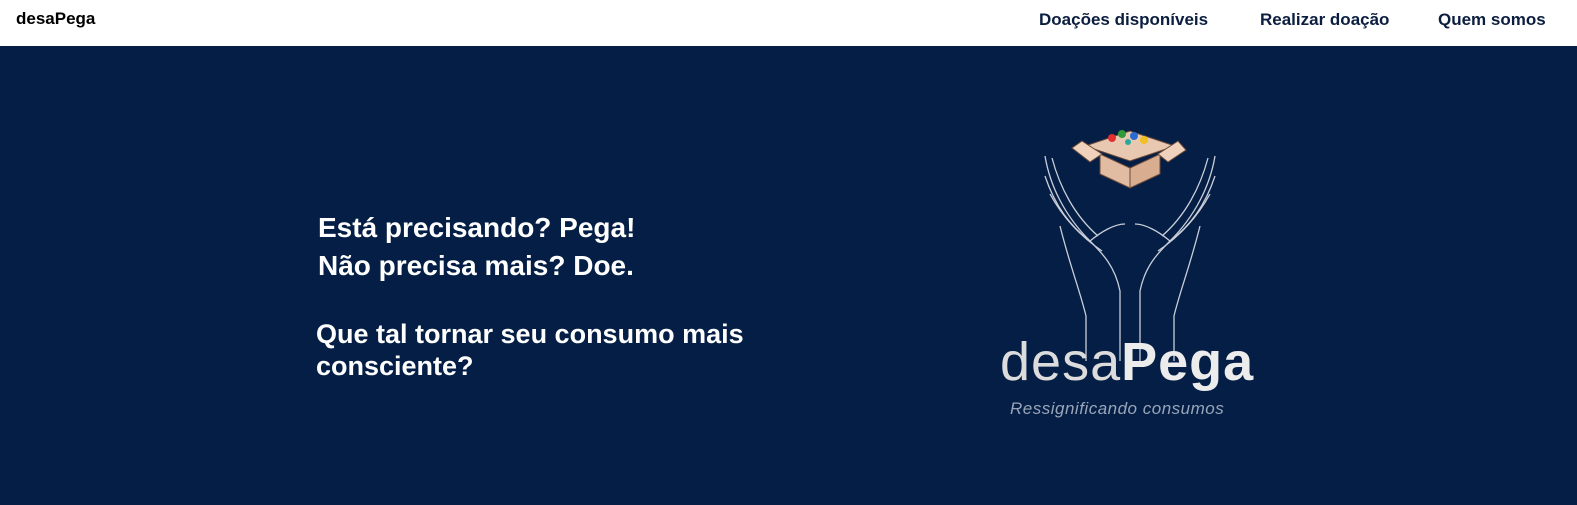 This screenshot has width=1577, height=505. What do you see at coordinates (1061, 362) in the screenshot?
I see `logo-word-light: desa` at bounding box center [1061, 362].